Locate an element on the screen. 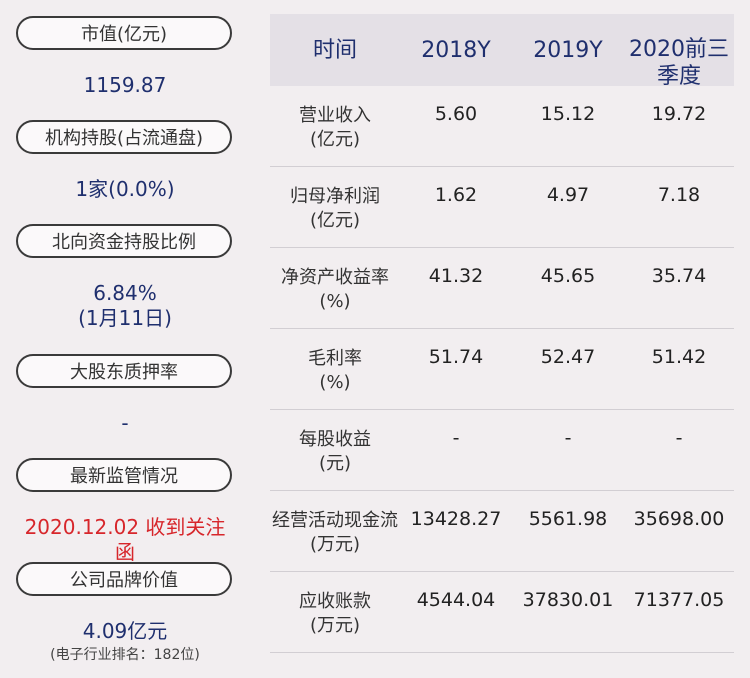 This screenshot has height=678, width=750. cell-2019: 45.65 is located at coordinates (568, 276).